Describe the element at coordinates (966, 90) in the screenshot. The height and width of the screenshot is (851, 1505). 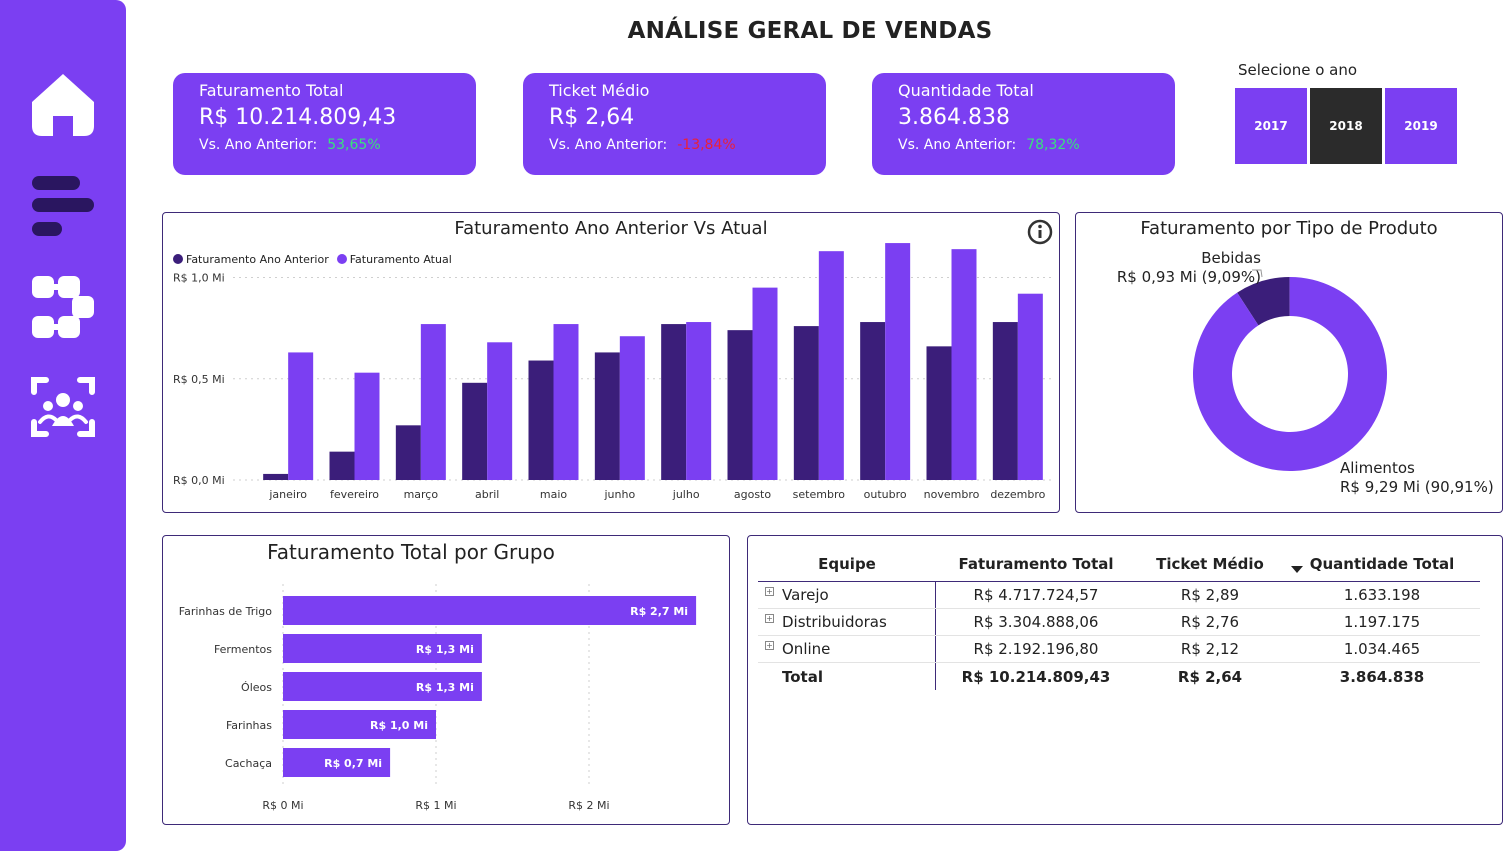
I see `kpi-title: Quantidade Total` at that location.